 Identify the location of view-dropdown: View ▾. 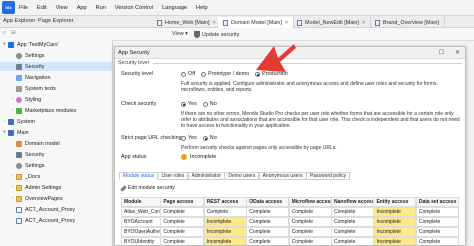
(180, 34).